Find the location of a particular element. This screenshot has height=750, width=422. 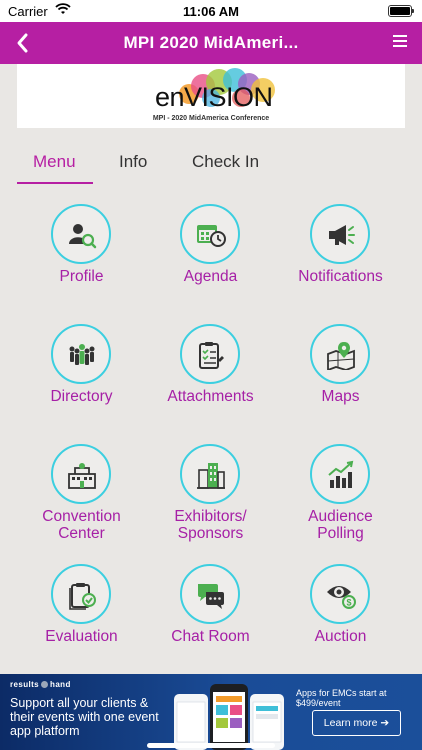

tab-menu: Menu is located at coordinates (54, 162).